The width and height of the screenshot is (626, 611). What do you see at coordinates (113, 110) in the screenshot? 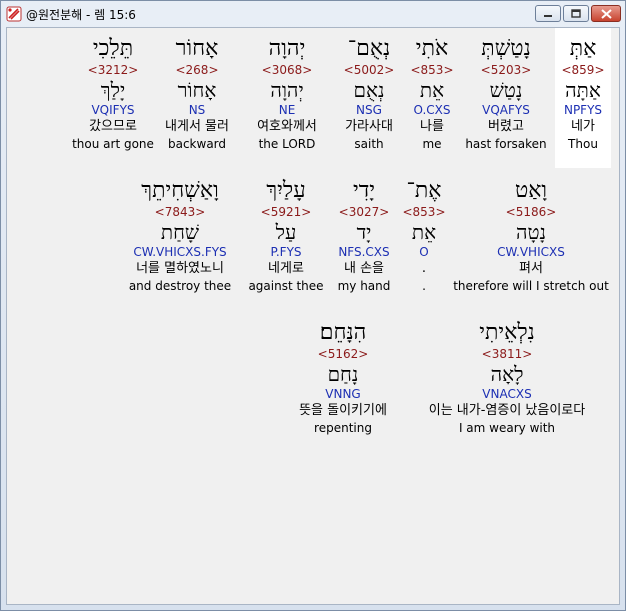
I see `morph-code: VQIFYS` at bounding box center [113, 110].